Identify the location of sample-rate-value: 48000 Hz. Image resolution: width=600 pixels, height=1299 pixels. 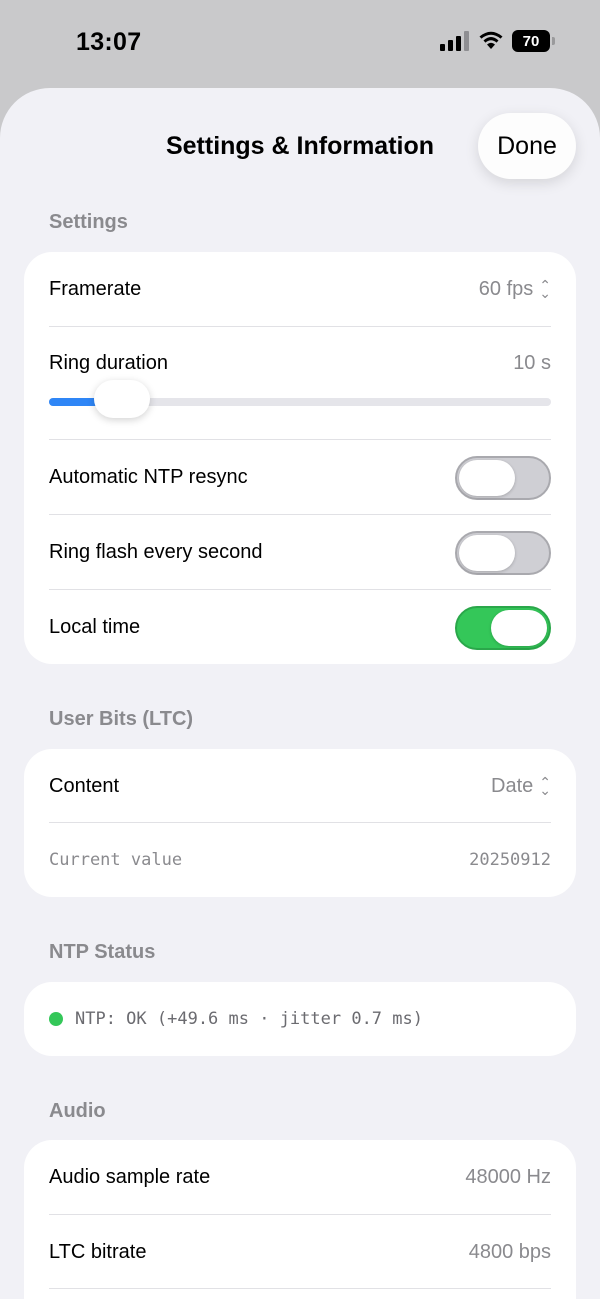
(508, 1176).